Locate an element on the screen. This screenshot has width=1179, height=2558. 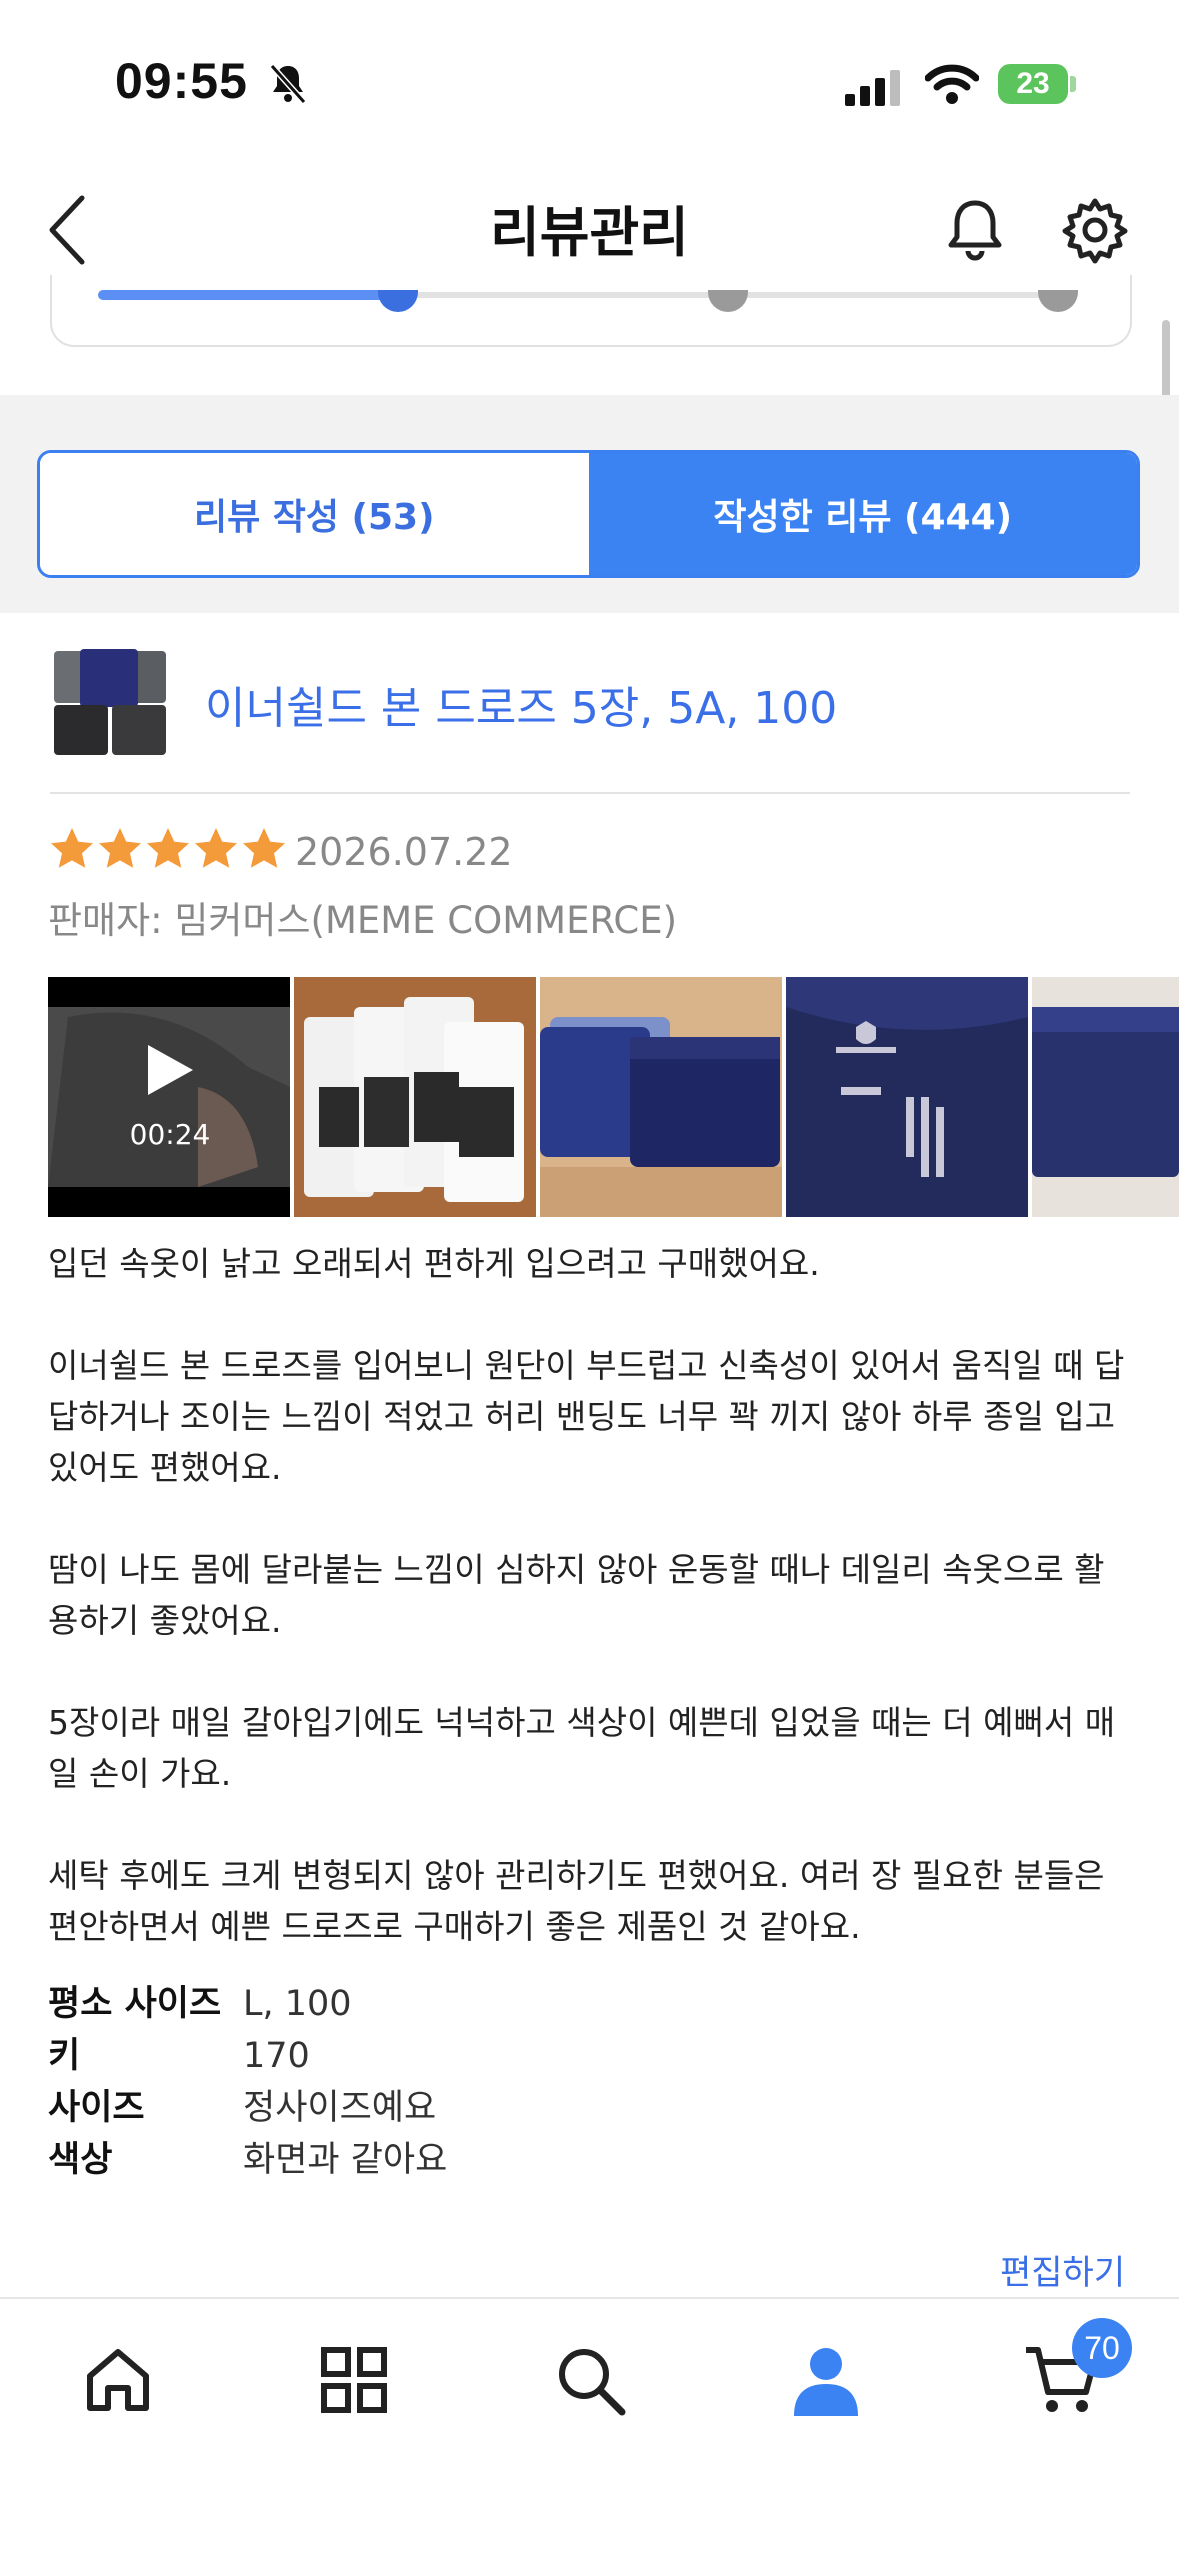
review-date: 2026.07.22 is located at coordinates (404, 852).